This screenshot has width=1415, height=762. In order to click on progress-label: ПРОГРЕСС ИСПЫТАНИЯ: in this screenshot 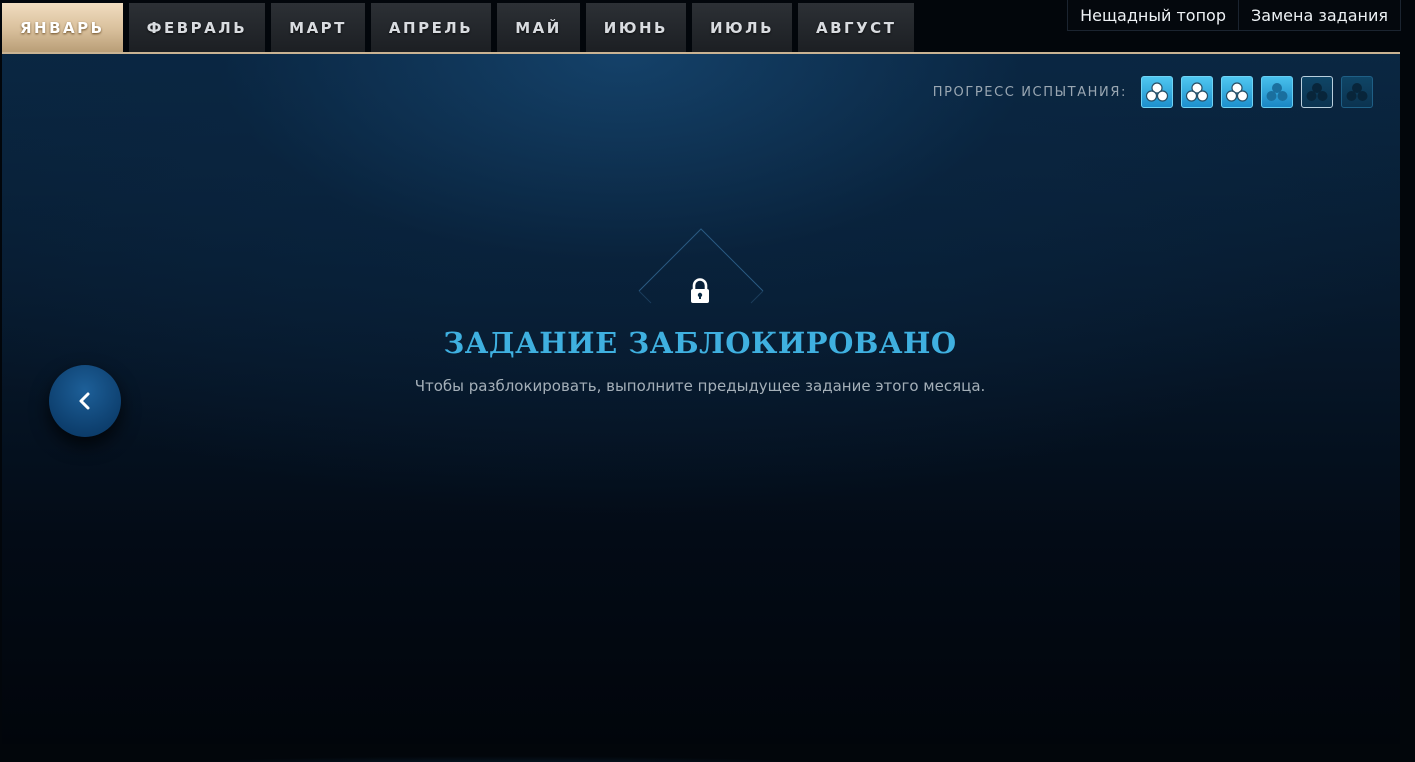, I will do `click(1029, 92)`.